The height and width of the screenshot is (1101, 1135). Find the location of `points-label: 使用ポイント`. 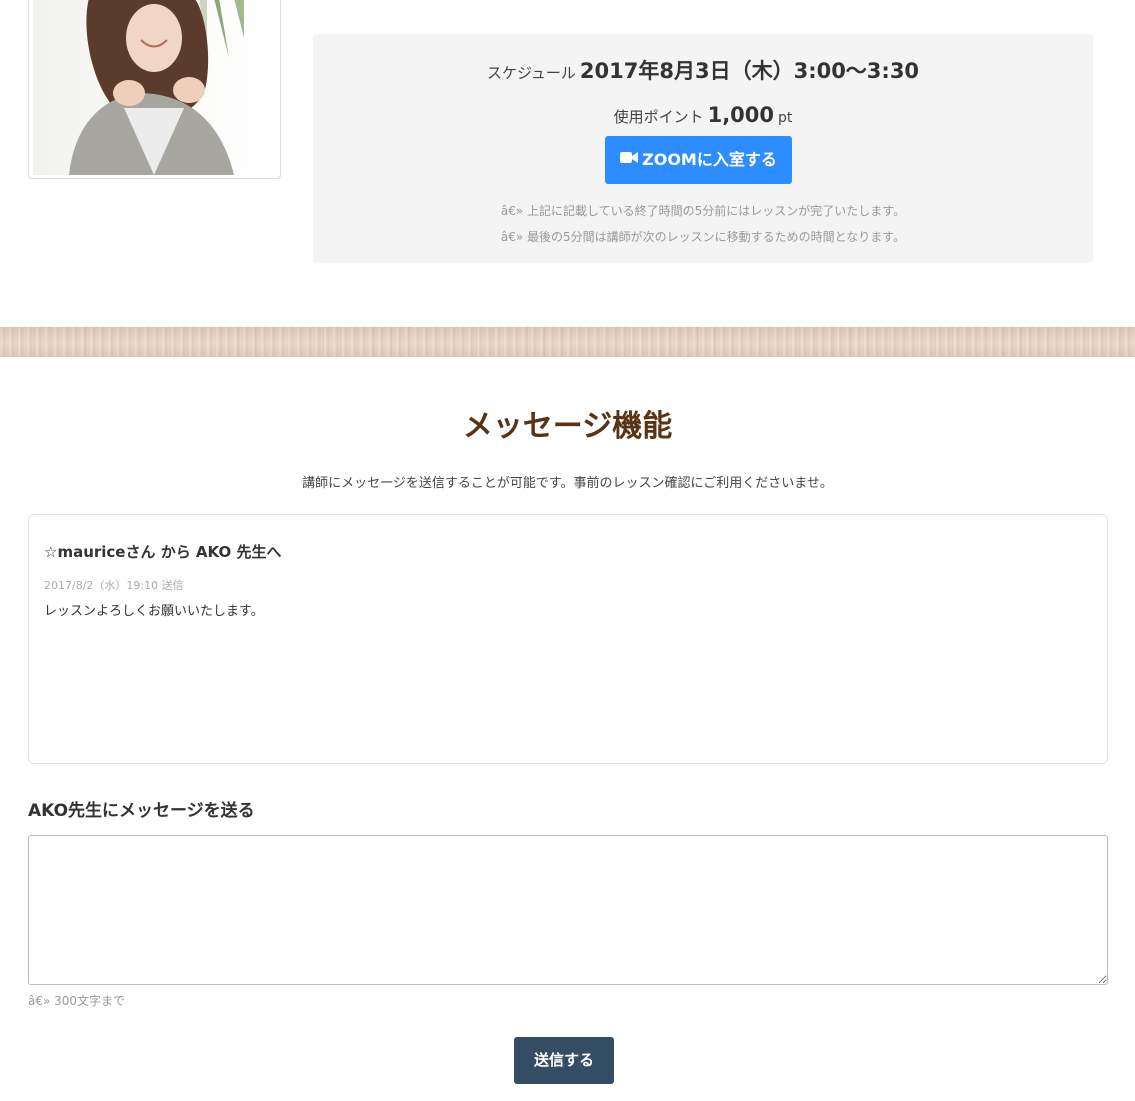

points-label: 使用ポイント is located at coordinates (658, 117).